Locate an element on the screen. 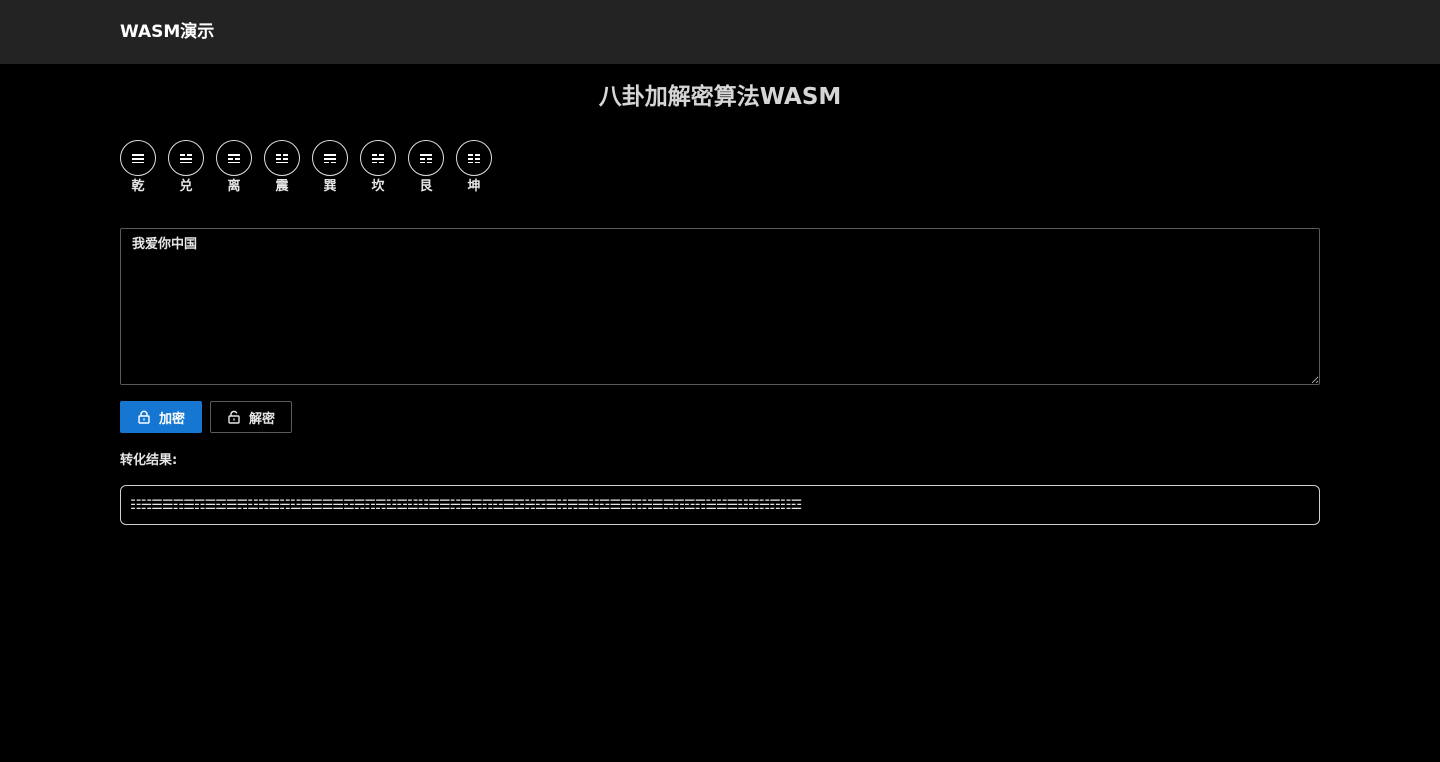 The image size is (1440, 762). trigram-button-row: 乾兑离震巽坎艮坤 is located at coordinates (320, 170).